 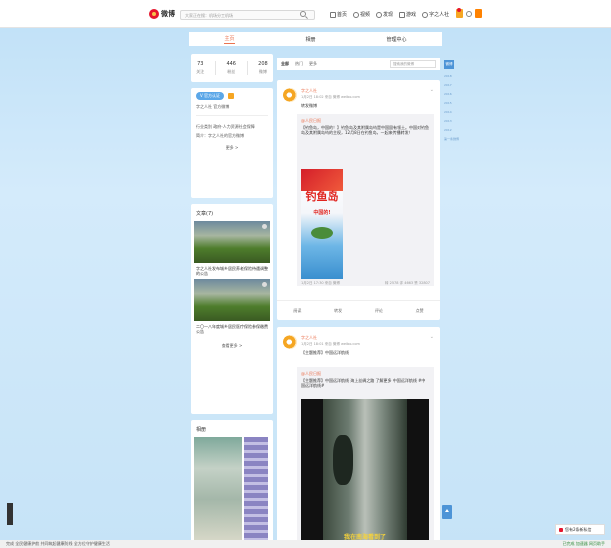 I want to click on post-text: 转发微博, so click(x=309, y=105).